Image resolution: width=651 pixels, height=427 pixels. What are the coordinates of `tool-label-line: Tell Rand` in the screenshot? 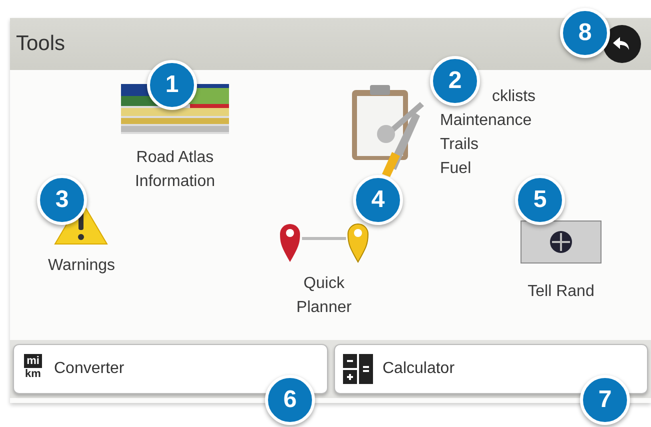 It's located at (561, 292).